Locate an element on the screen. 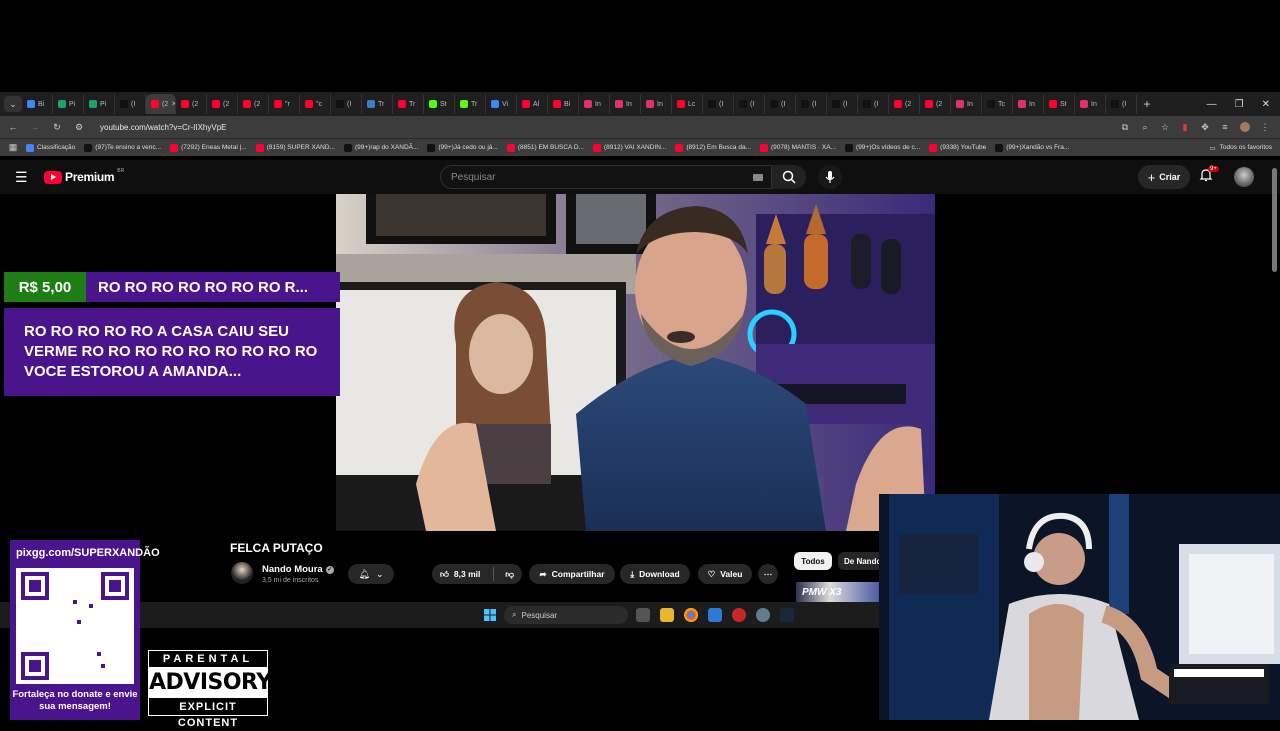  new-tab-plus-icon: + is located at coordinates (1147, 104).